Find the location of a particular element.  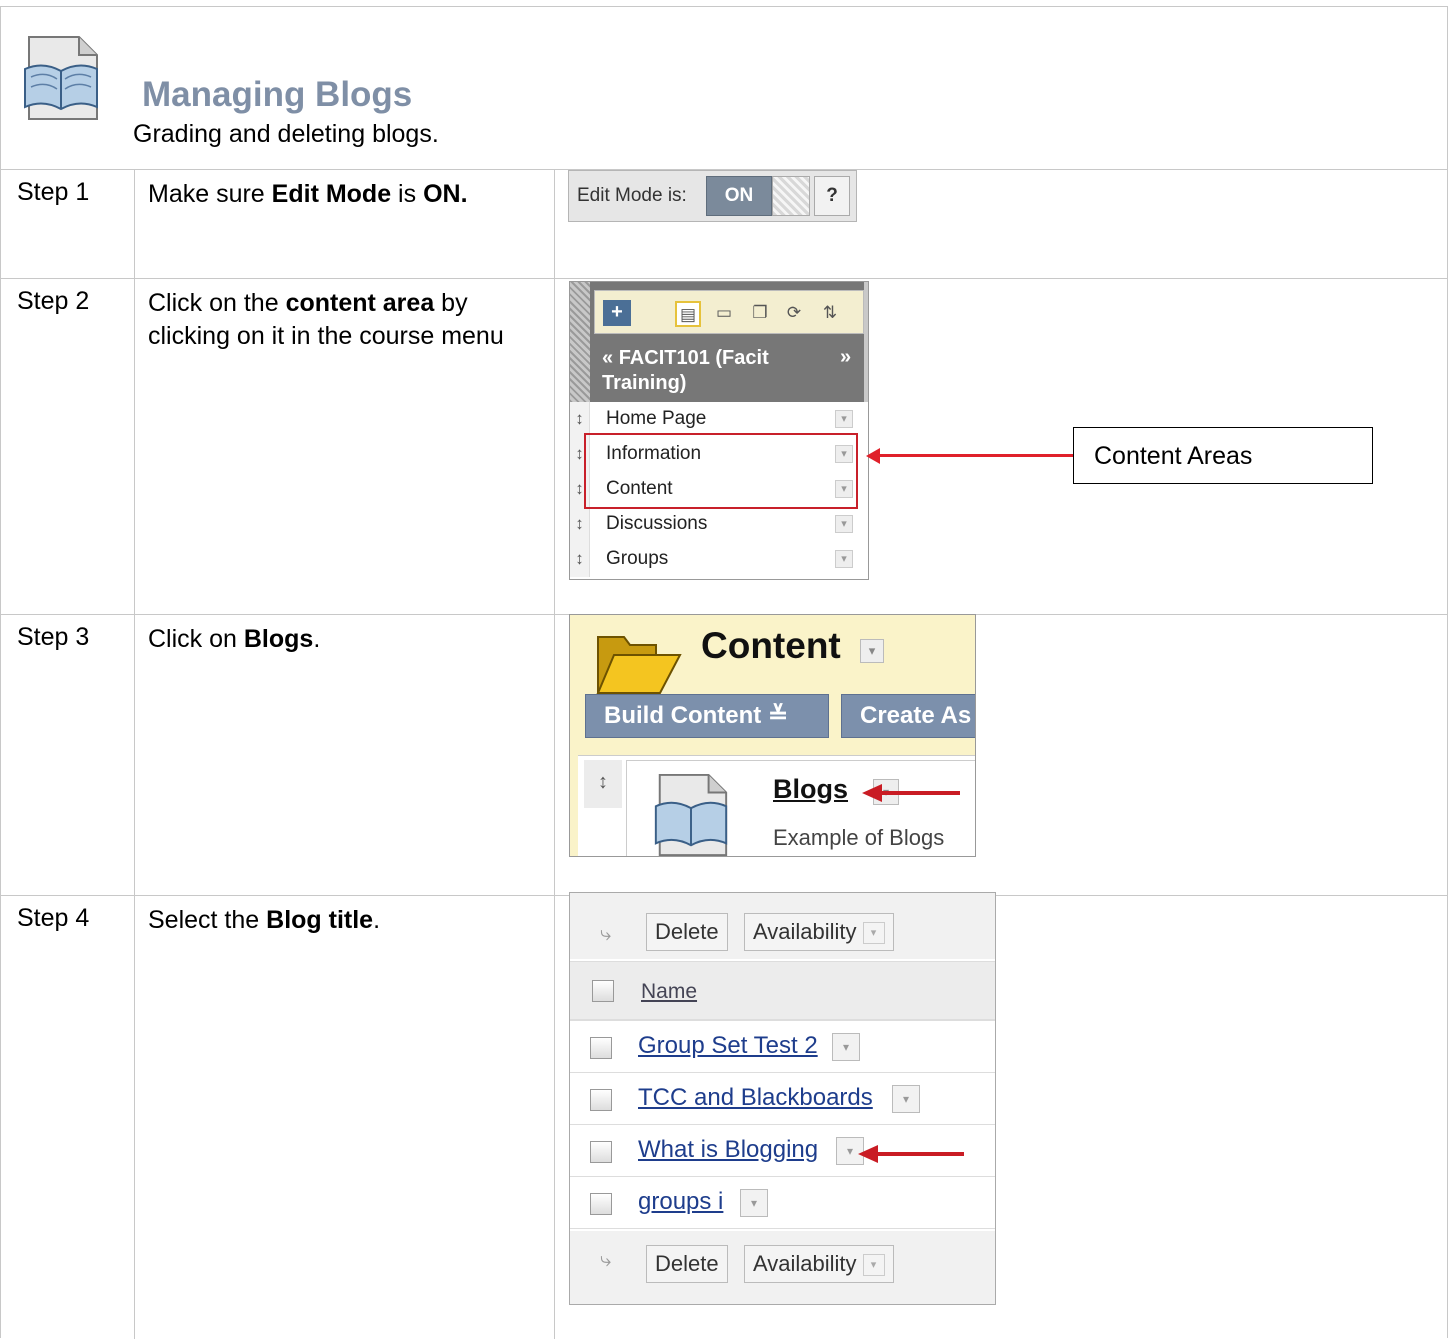

collapse-menu-icon: » is located at coordinates (845, 357).